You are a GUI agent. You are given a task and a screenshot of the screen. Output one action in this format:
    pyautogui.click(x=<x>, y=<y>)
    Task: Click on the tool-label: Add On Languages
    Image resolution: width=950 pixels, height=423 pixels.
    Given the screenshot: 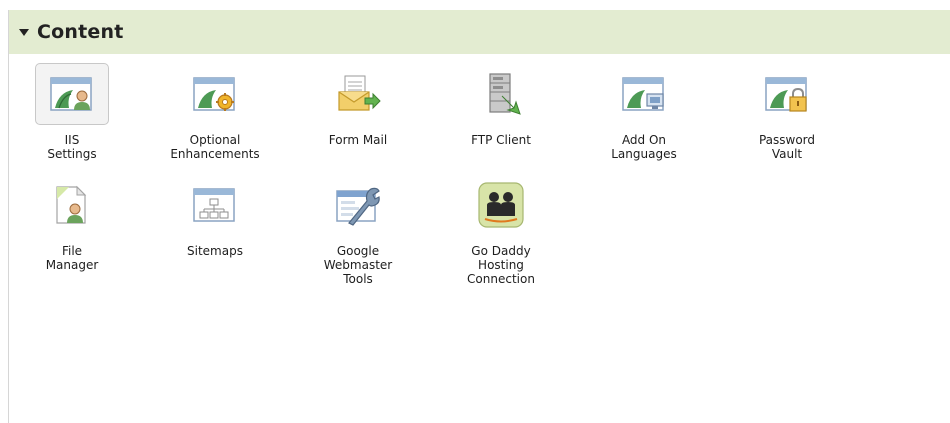 What is the action you would take?
    pyautogui.click(x=644, y=147)
    